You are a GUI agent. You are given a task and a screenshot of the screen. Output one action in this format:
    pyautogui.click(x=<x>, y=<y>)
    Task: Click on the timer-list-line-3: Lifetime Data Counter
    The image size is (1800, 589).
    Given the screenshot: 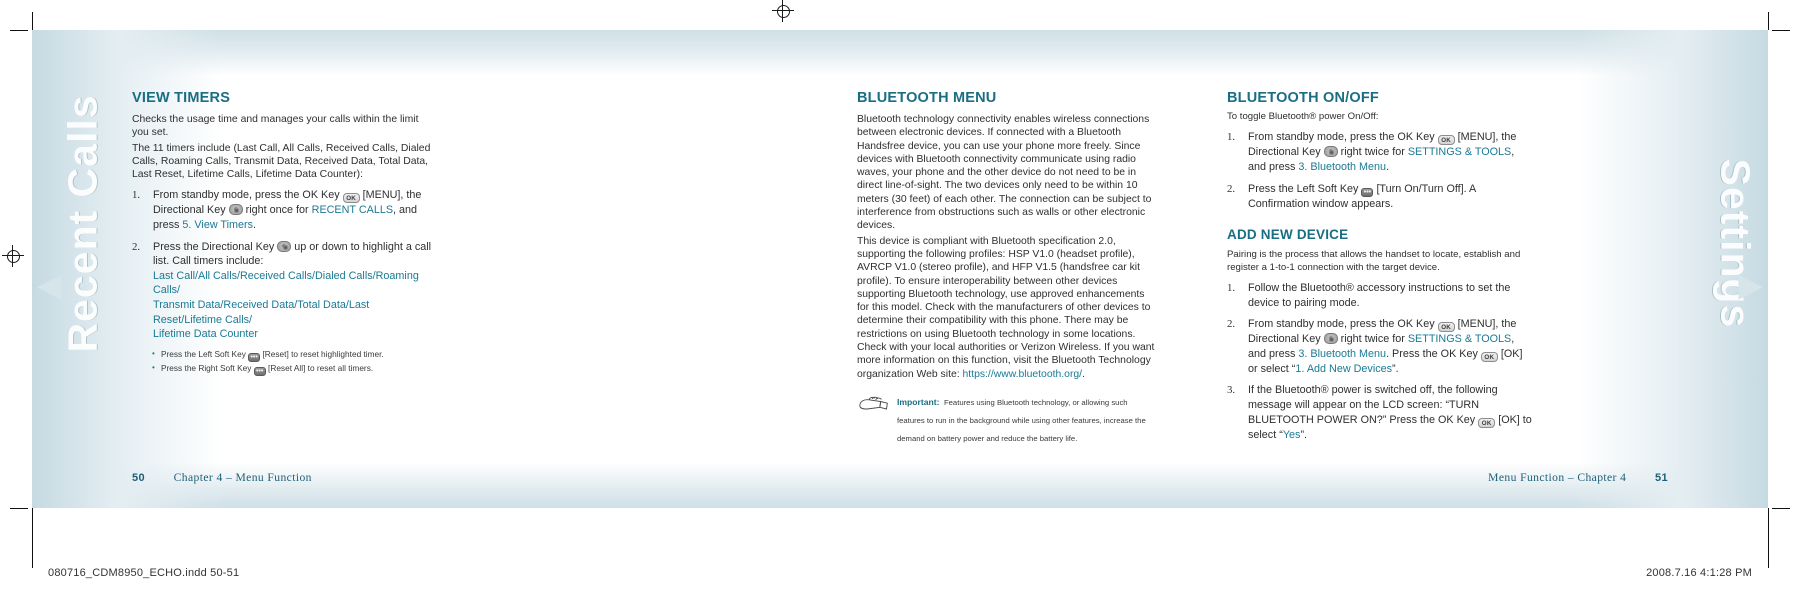 What is the action you would take?
    pyautogui.click(x=206, y=334)
    